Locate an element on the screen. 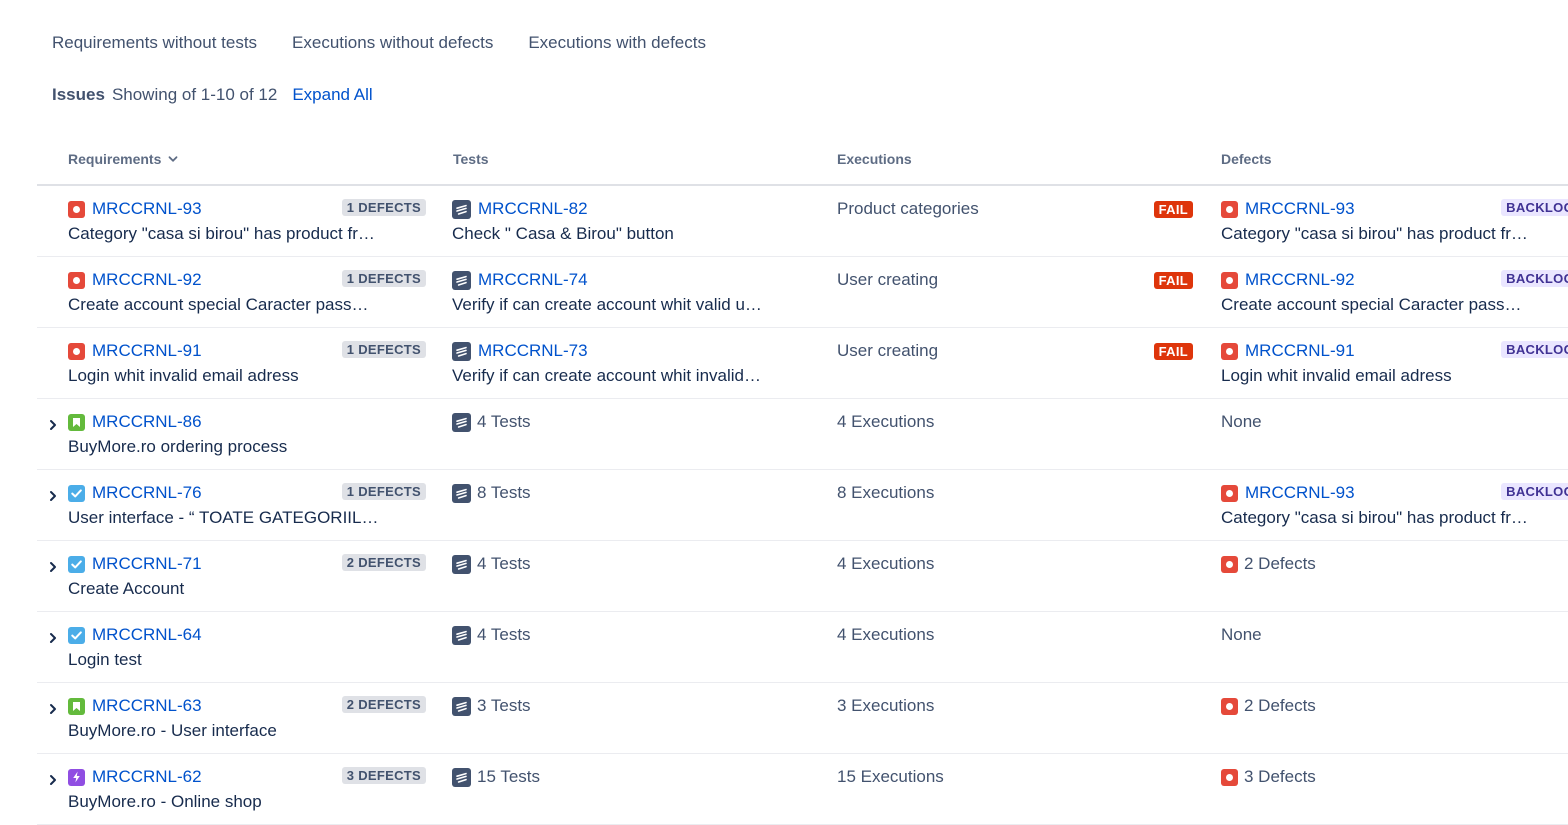 The image size is (1568, 825). test-summary: Check " Casa & Birou" button is located at coordinates (563, 233).